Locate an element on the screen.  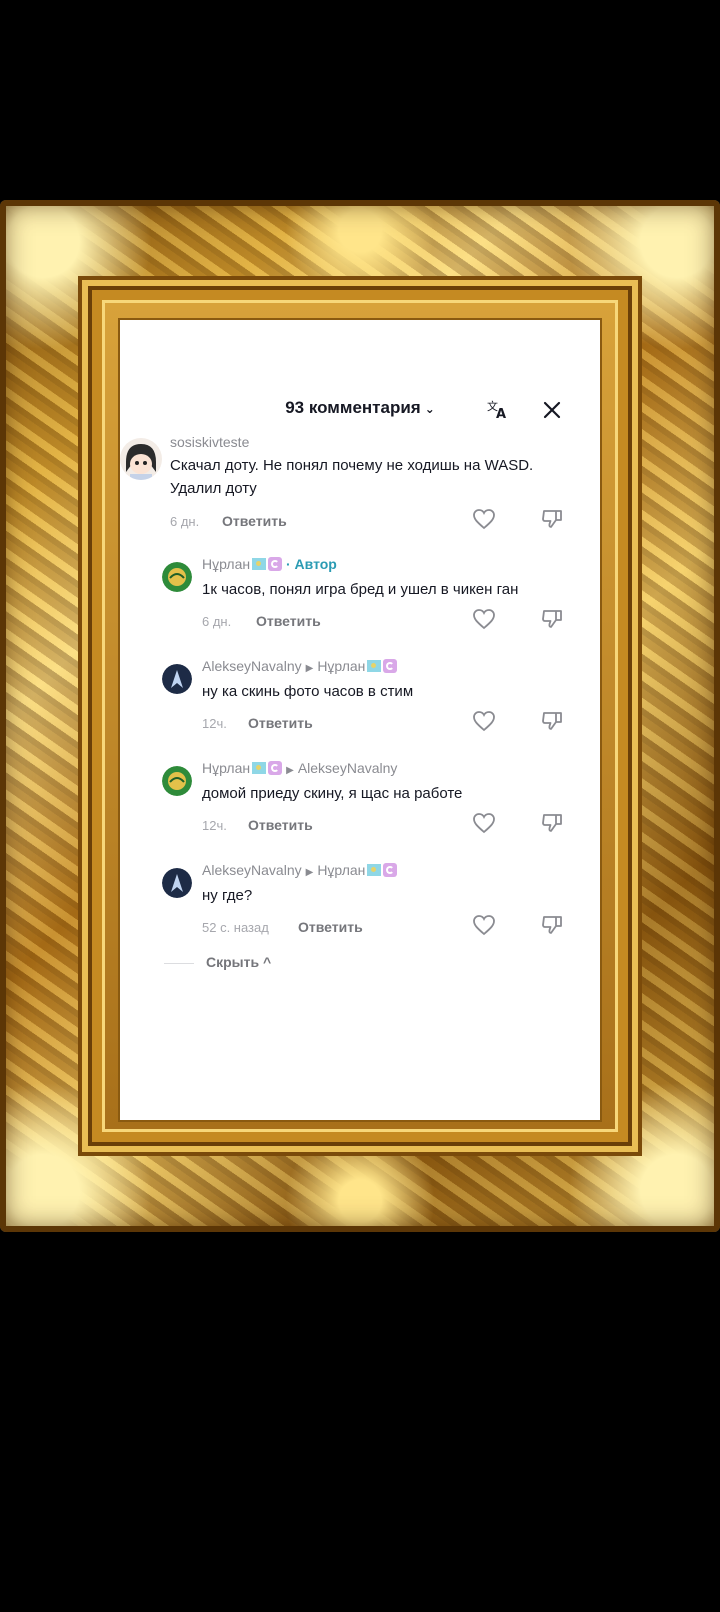
translate-icon: 文 A is located at coordinates (498, 410).